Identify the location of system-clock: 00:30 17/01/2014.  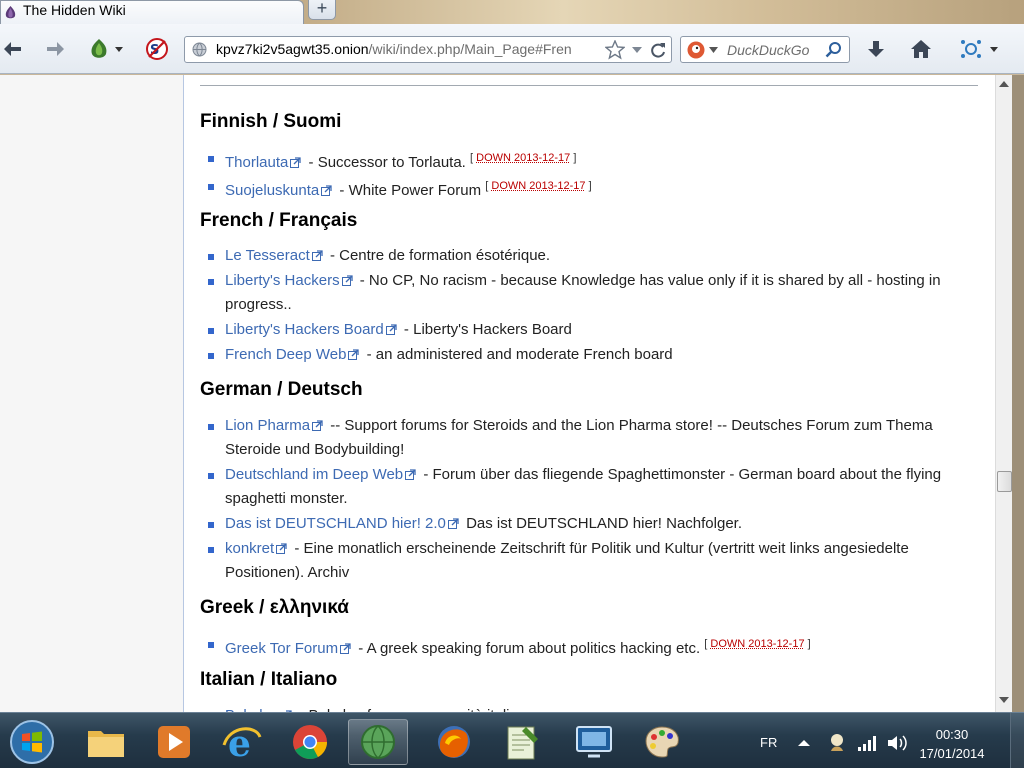
(952, 744).